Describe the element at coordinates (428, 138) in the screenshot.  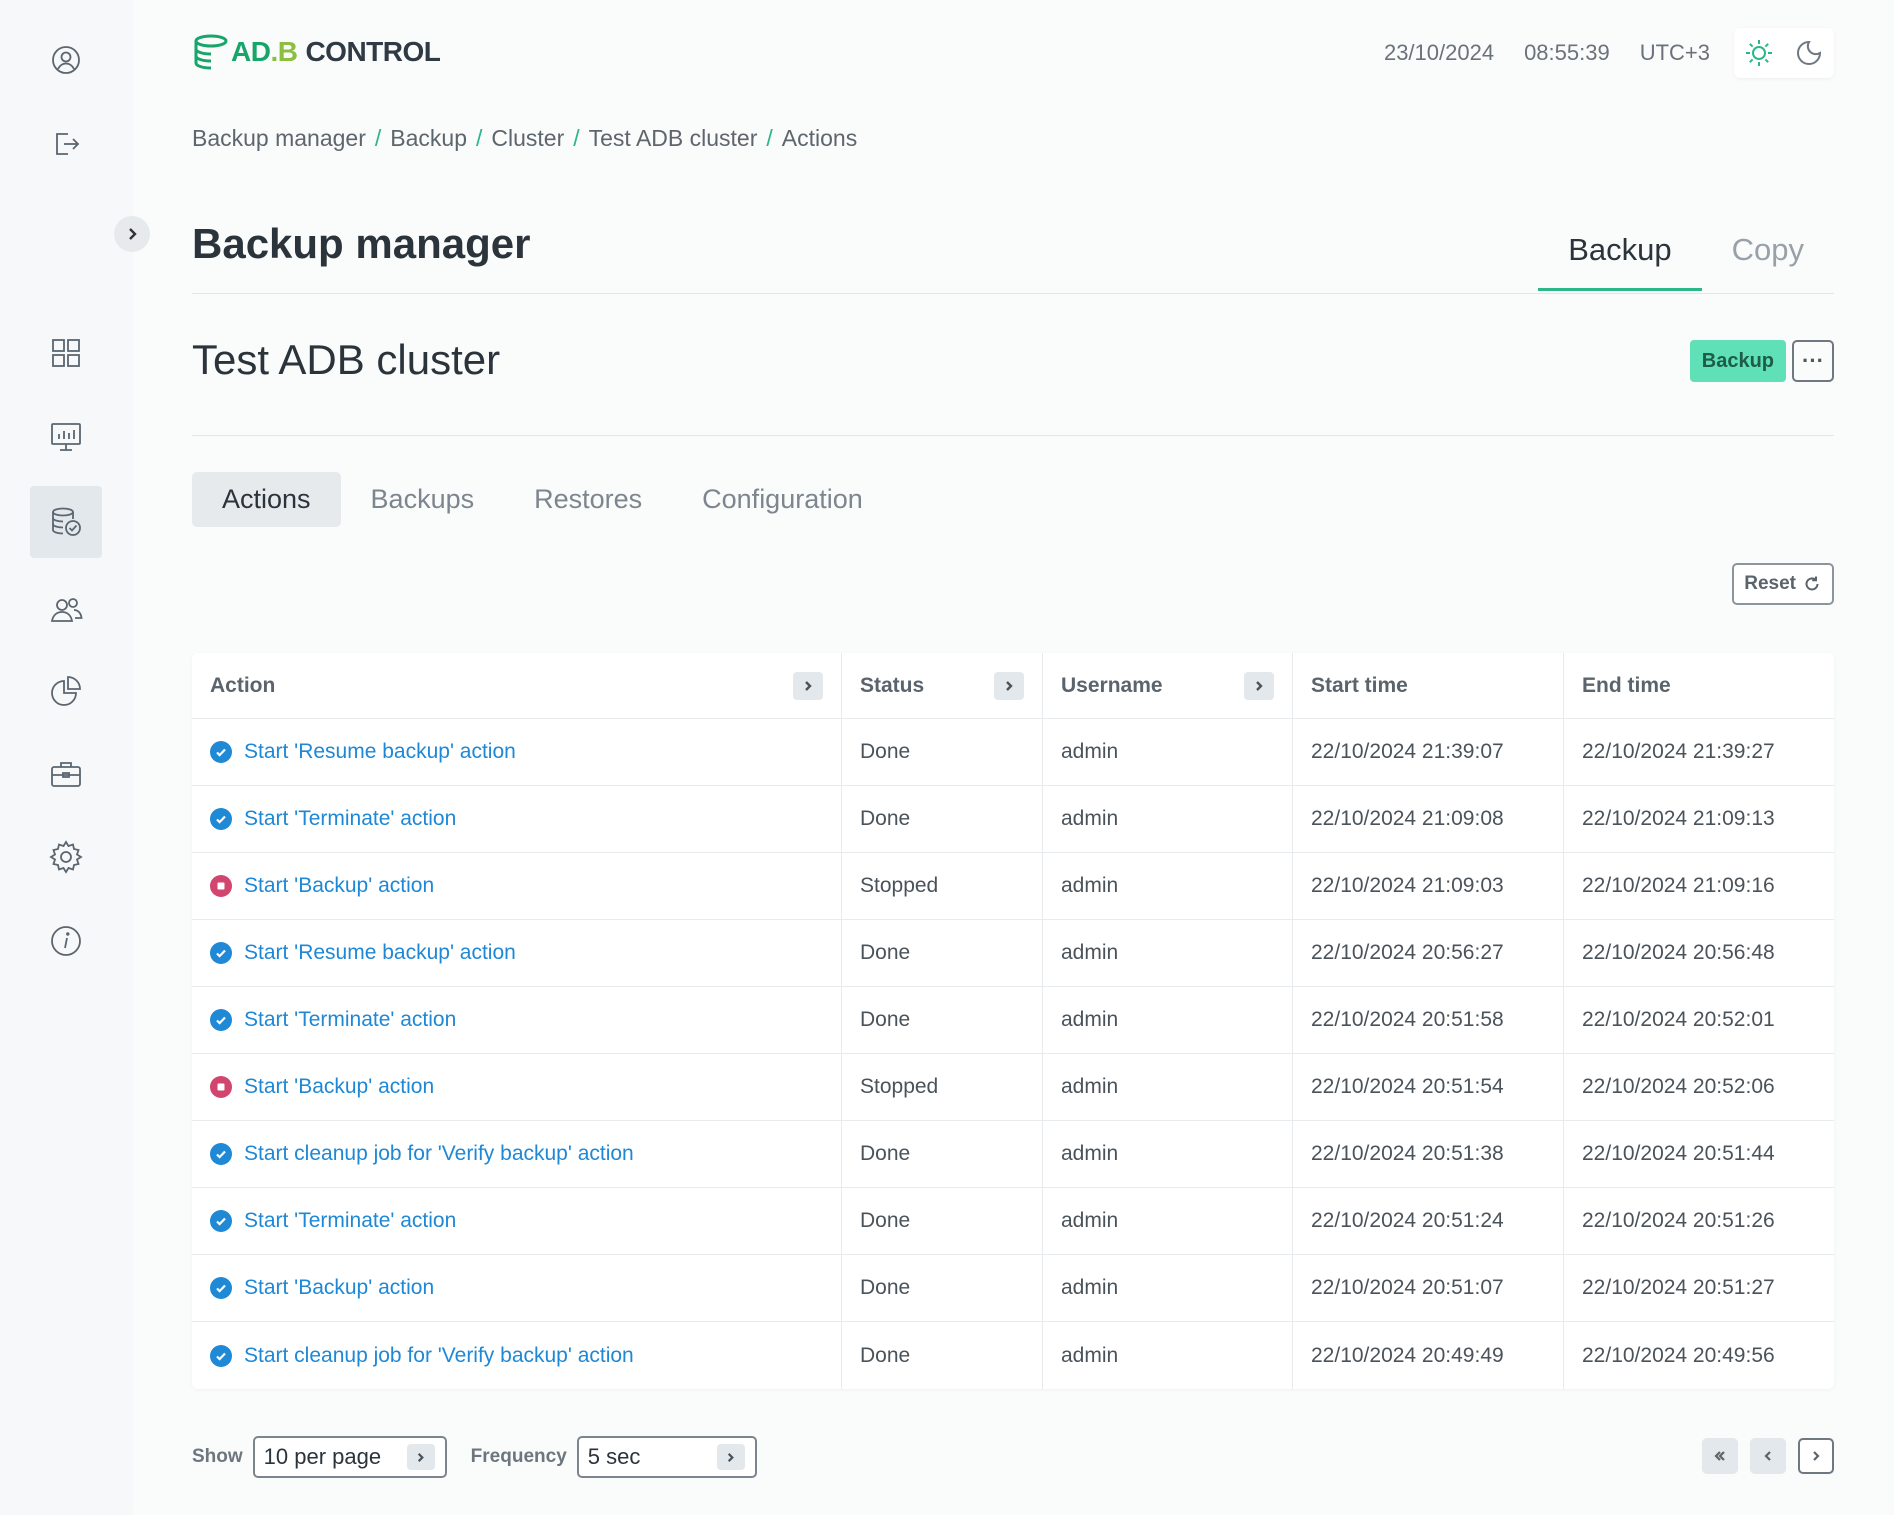
I see `breadcrumb-item: Backup` at that location.